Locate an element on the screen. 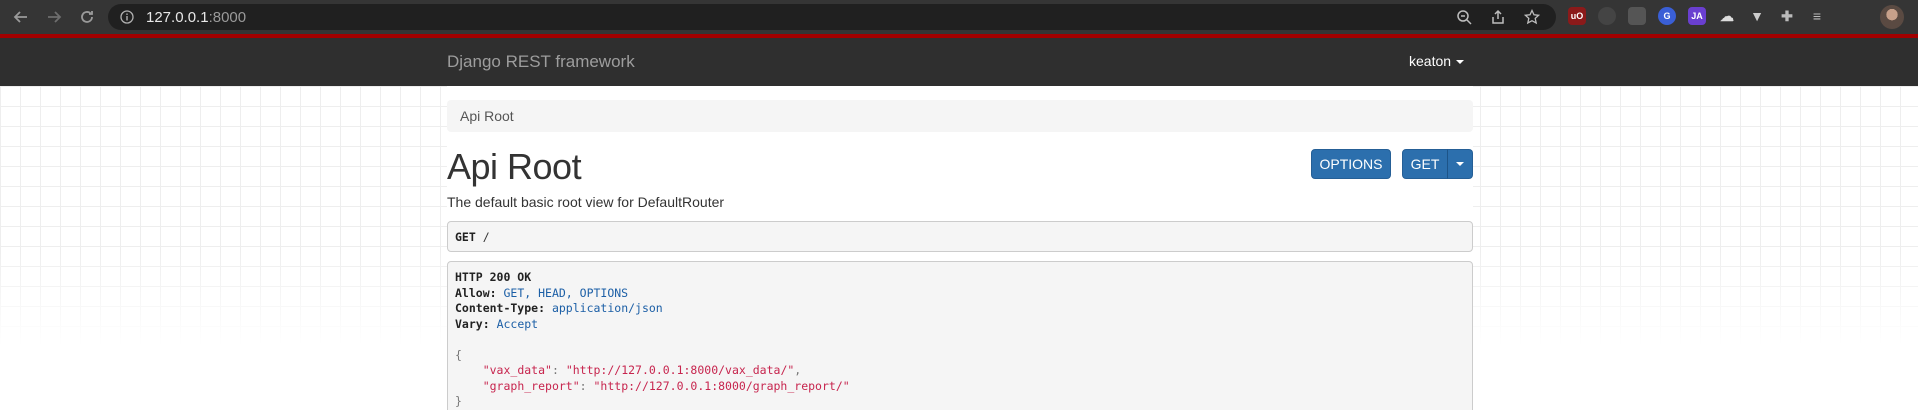 The image size is (1918, 410). get-button: GET is located at coordinates (1425, 164).